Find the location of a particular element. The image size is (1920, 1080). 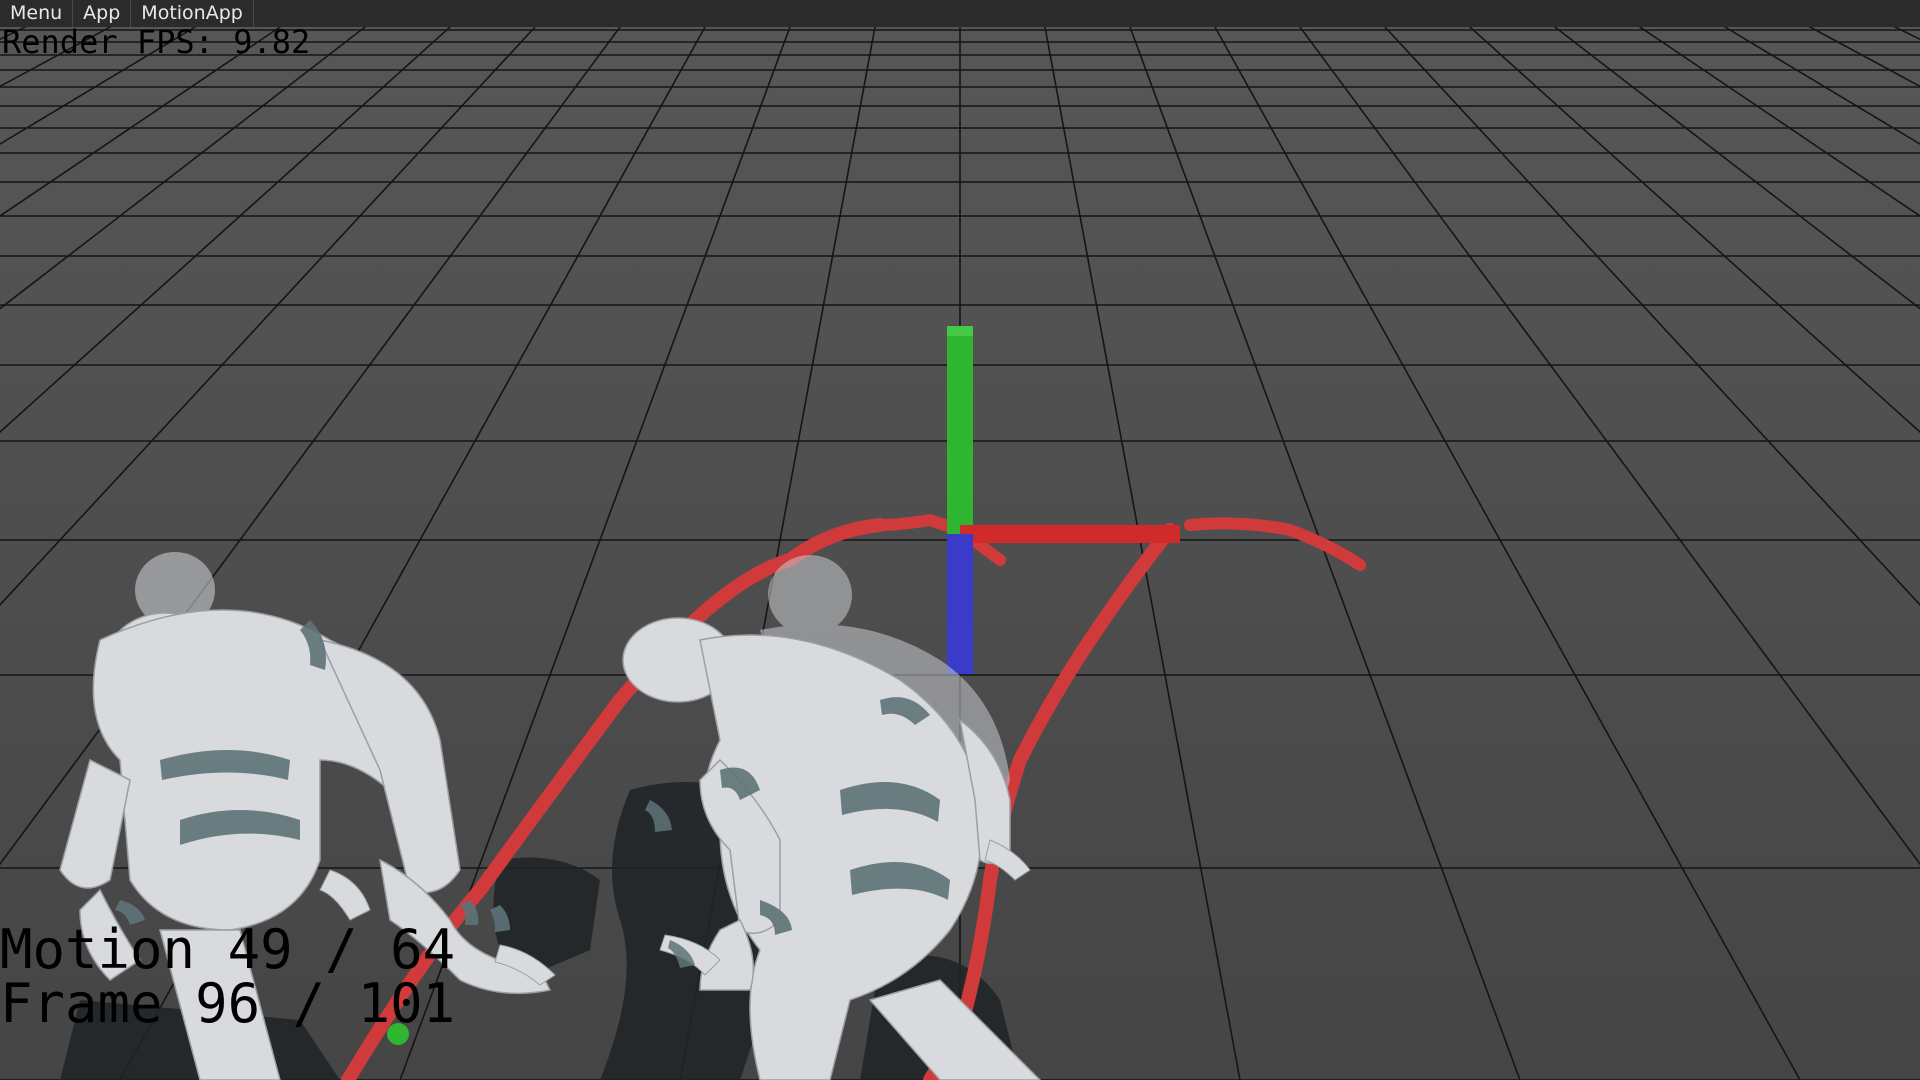

menu-item-menu: Menu is located at coordinates (37, 13).